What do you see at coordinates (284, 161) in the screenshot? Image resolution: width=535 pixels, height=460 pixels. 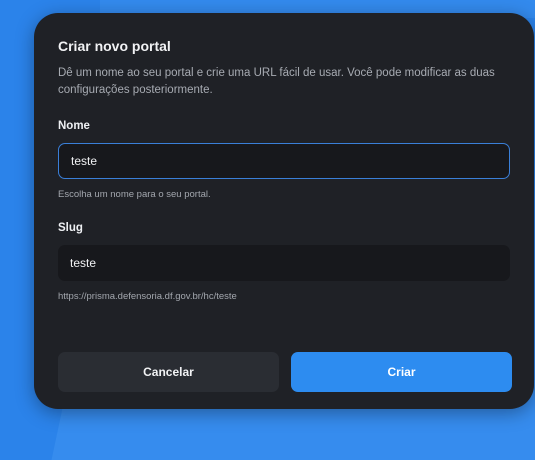 I see `name-input: teste` at bounding box center [284, 161].